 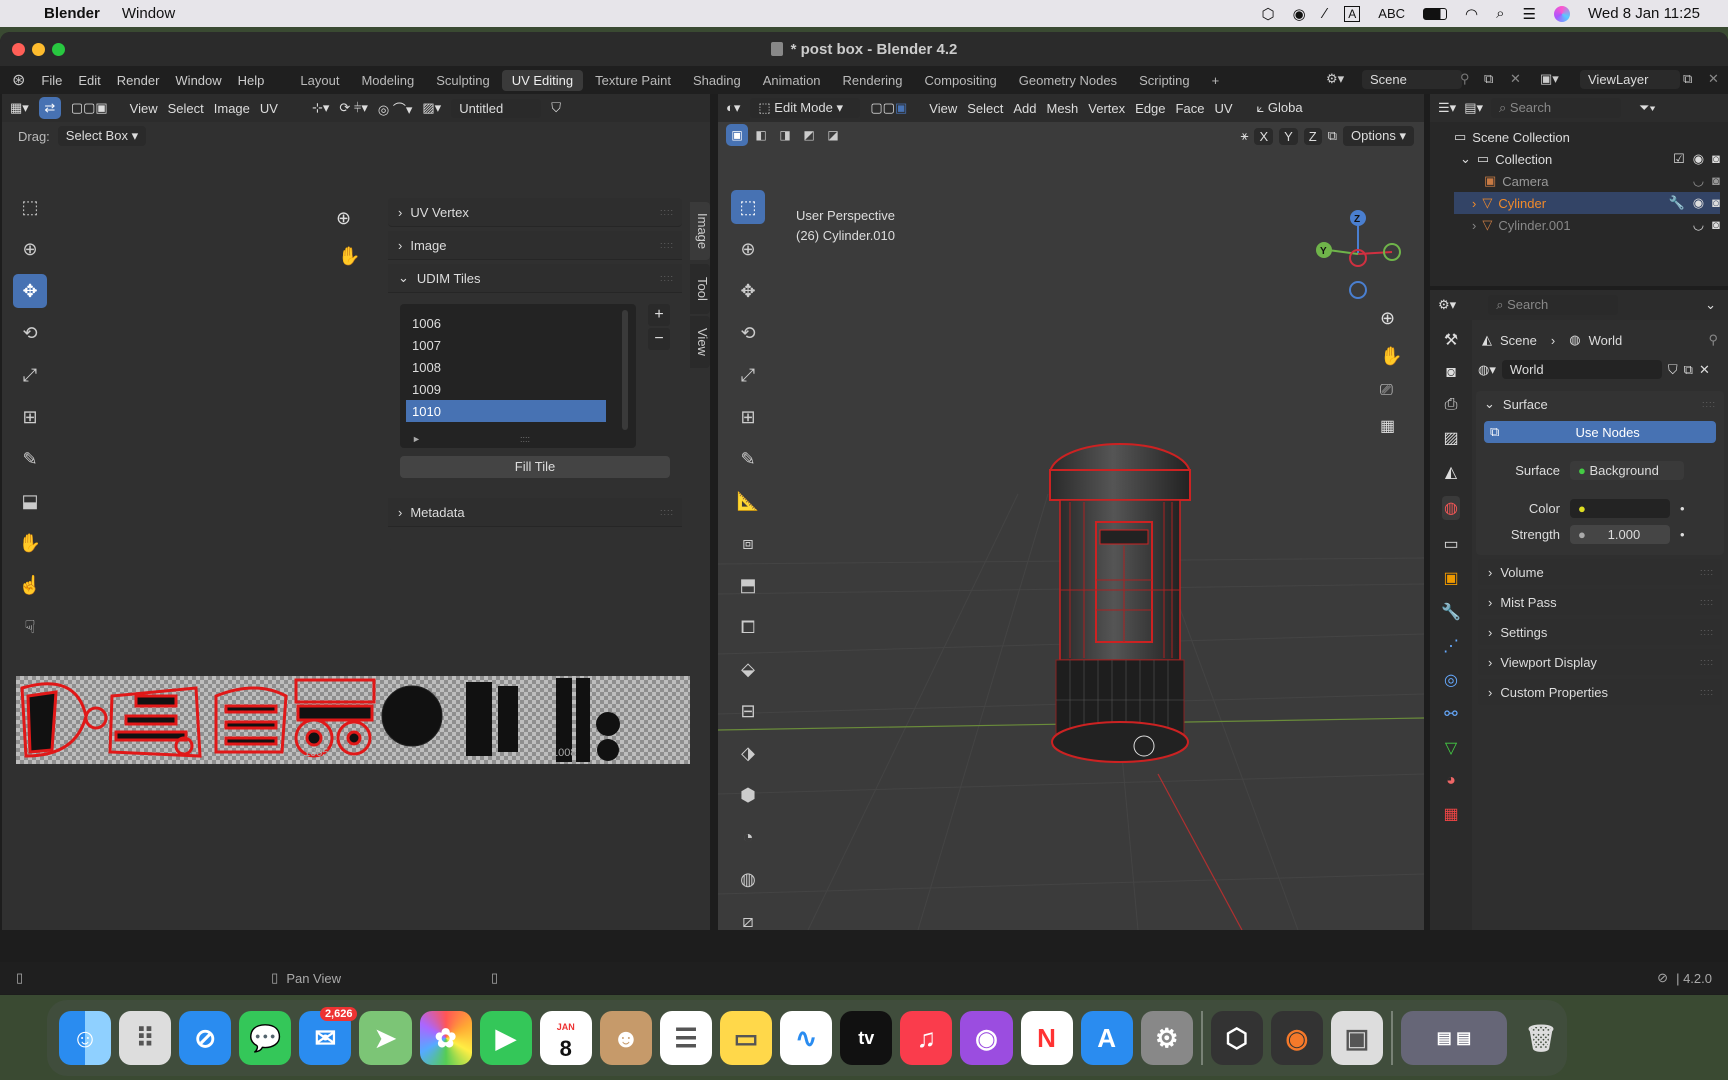 What do you see at coordinates (506, 389) in the screenshot?
I see `udim-tile-item: 1009` at bounding box center [506, 389].